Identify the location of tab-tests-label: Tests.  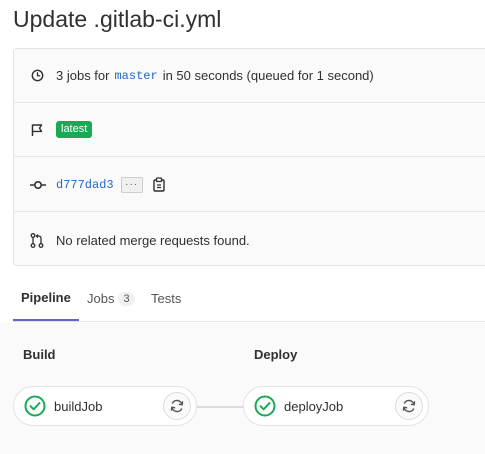
(166, 298).